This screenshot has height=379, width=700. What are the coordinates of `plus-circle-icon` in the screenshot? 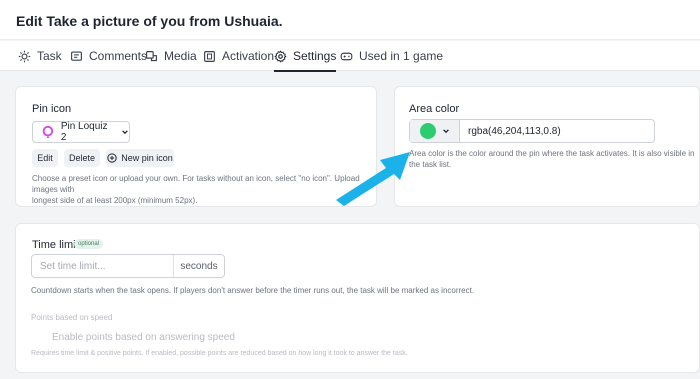 It's located at (112, 158).